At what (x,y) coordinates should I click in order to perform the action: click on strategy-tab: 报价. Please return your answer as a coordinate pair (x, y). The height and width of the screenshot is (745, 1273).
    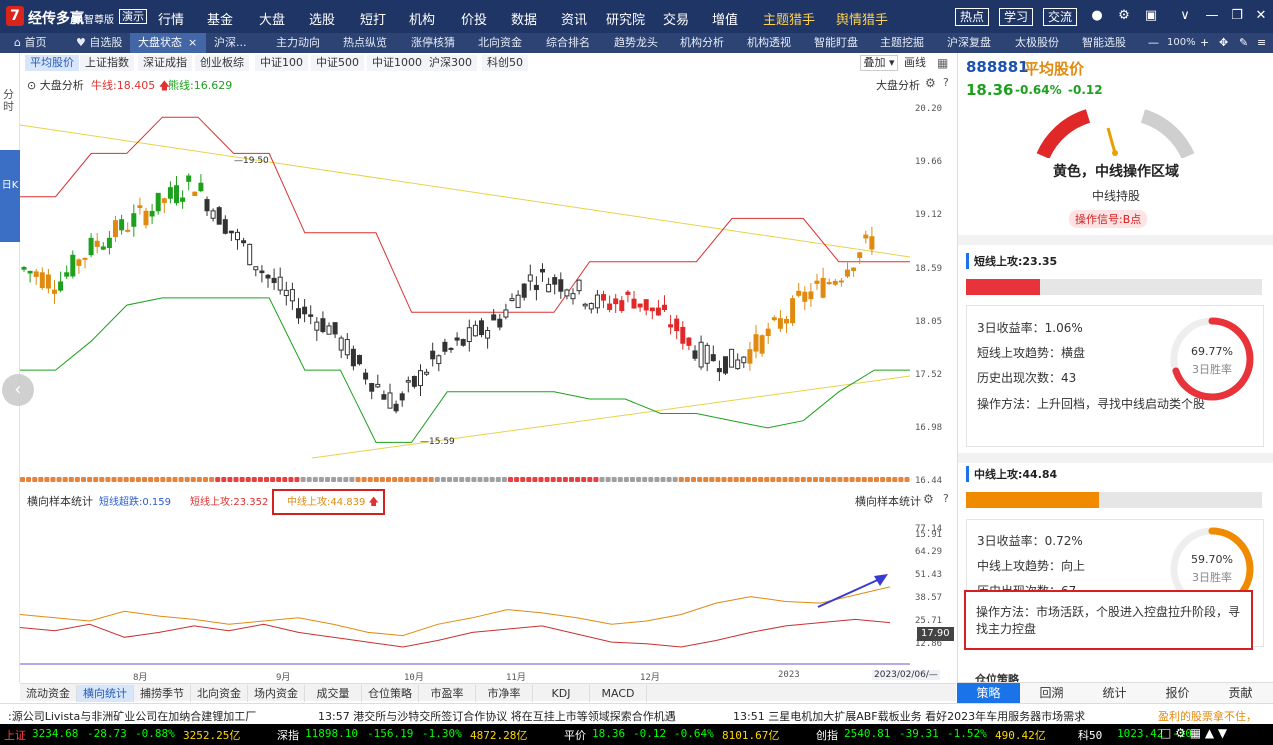
    Looking at the image, I should click on (1177, 693).